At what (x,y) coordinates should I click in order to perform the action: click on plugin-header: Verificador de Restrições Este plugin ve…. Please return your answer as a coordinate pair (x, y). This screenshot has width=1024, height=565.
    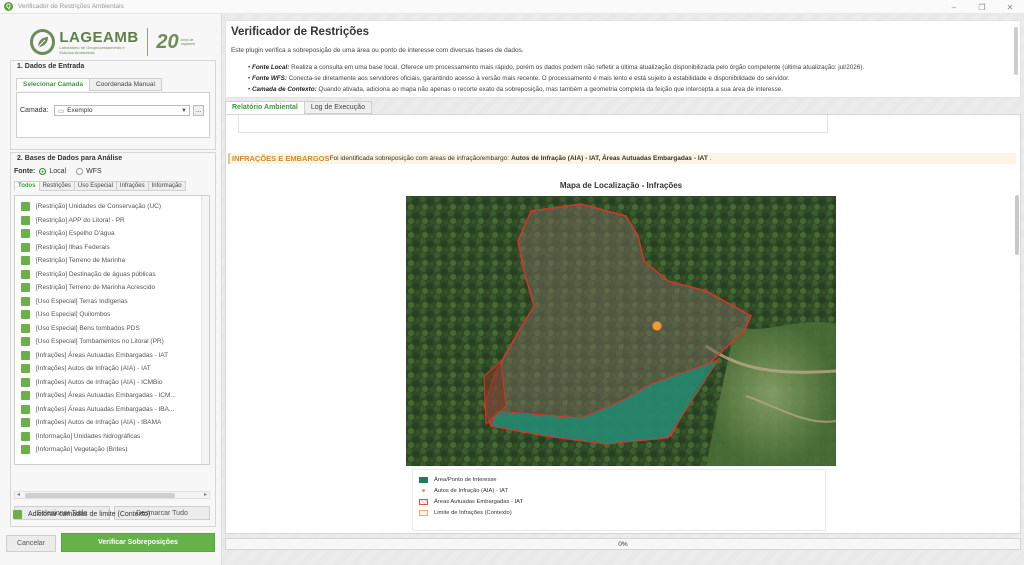
    Looking at the image, I should click on (623, 59).